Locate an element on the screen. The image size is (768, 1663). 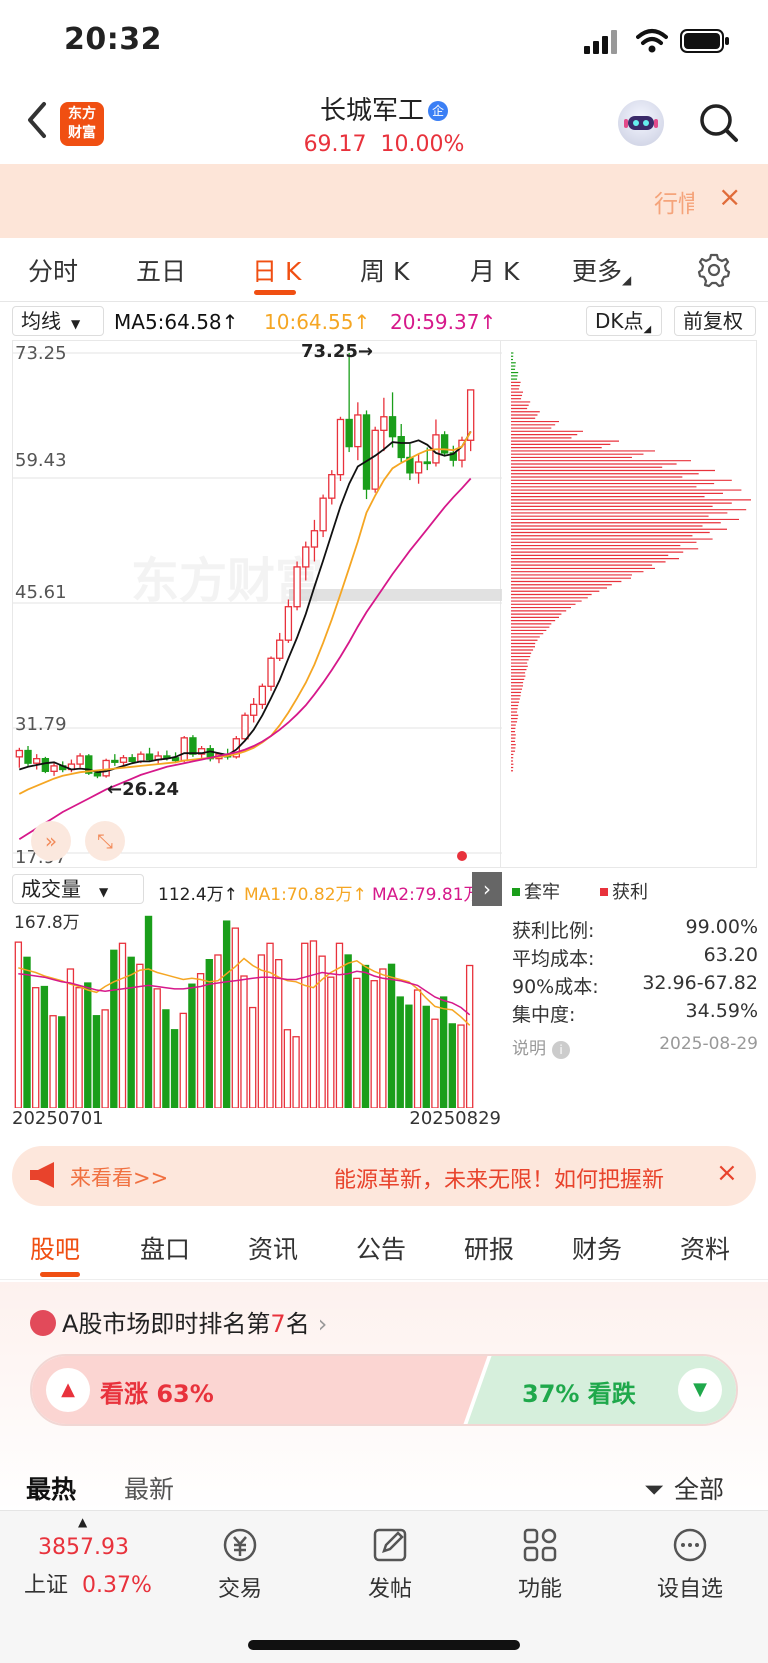
settings-gear-icon is located at coordinates (714, 270).